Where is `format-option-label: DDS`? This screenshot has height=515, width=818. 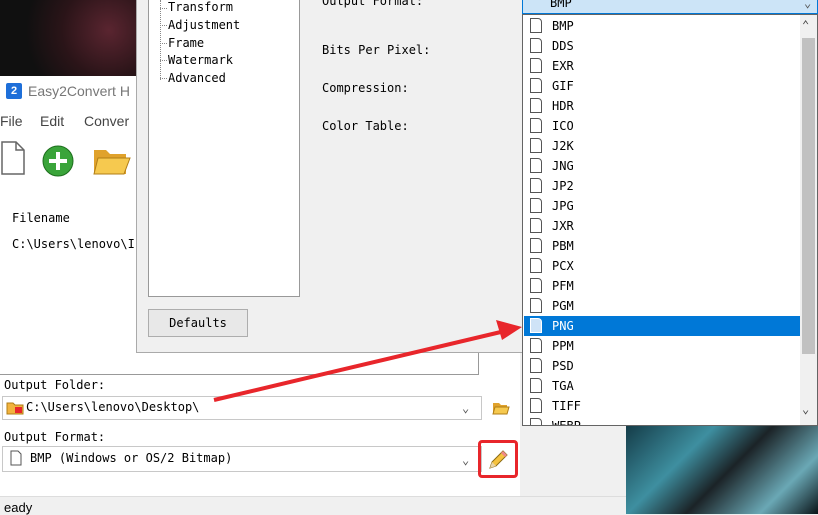 format-option-label: DDS is located at coordinates (563, 46).